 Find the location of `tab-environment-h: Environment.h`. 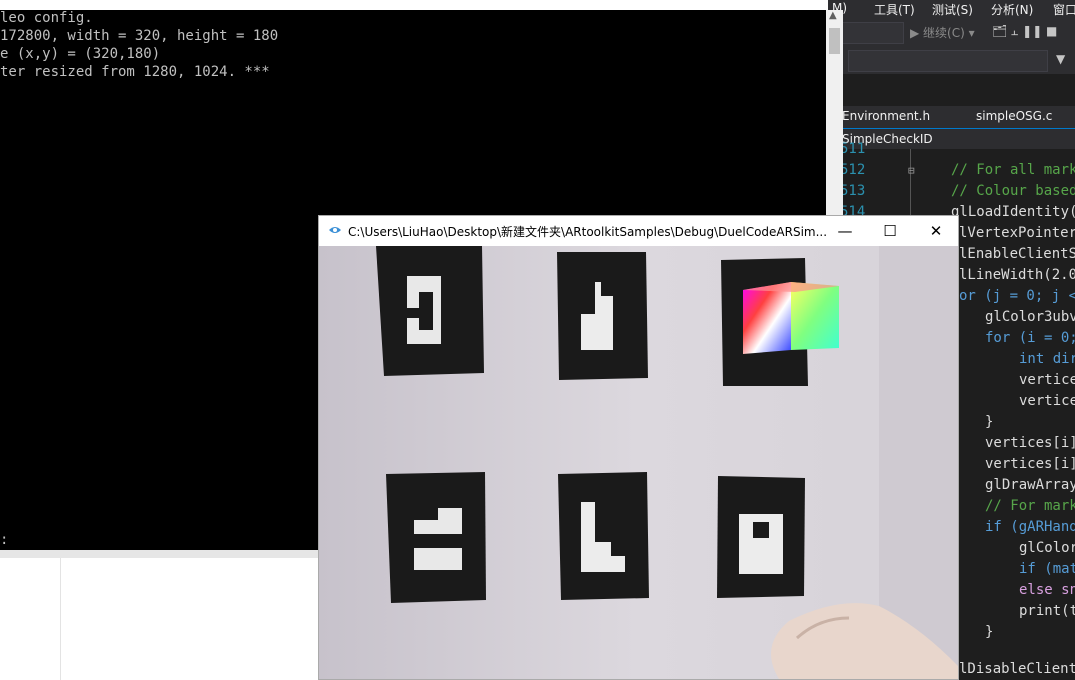

tab-environment-h: Environment.h is located at coordinates (886, 116).